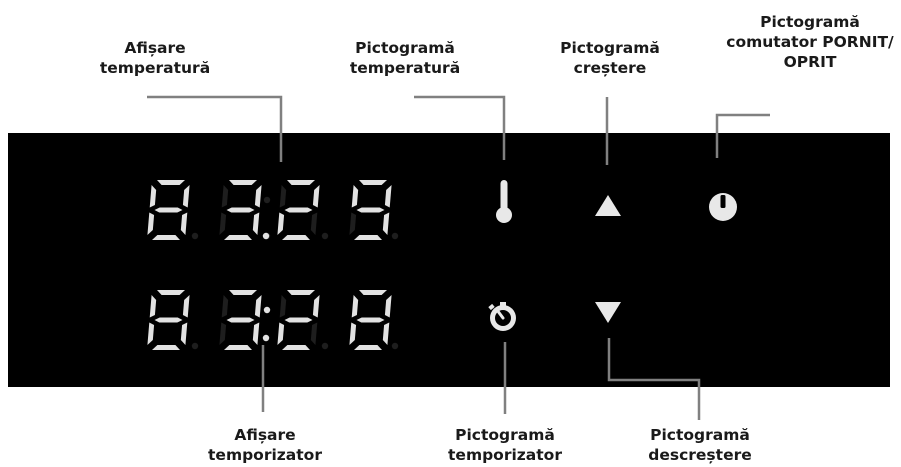 The width and height of the screenshot is (901, 467). What do you see at coordinates (215, 128) in the screenshot?
I see `temp-display-leader` at bounding box center [215, 128].